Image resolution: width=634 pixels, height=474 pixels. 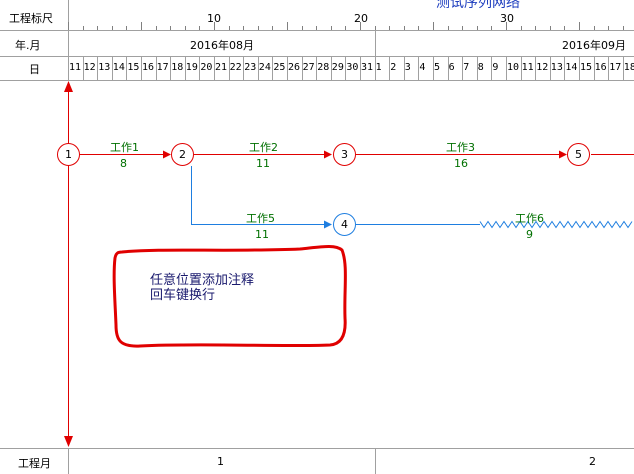 I want to click on free-float-wave, so click(x=556, y=224).